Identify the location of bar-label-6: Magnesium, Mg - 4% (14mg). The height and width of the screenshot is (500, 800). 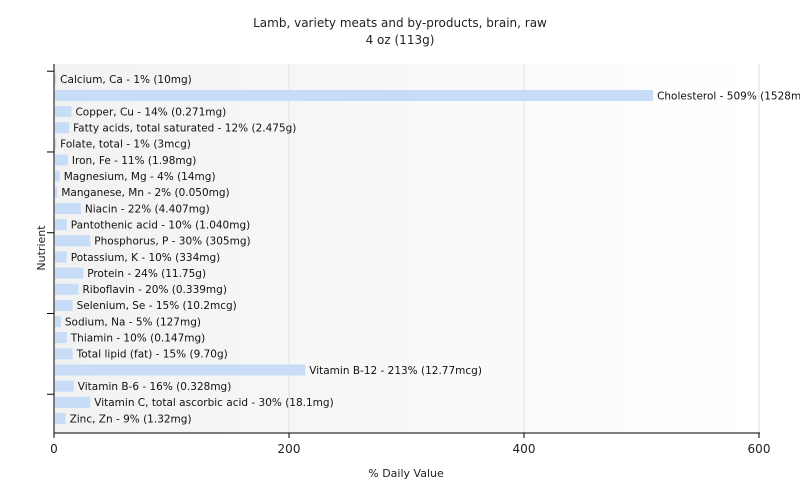
(140, 177).